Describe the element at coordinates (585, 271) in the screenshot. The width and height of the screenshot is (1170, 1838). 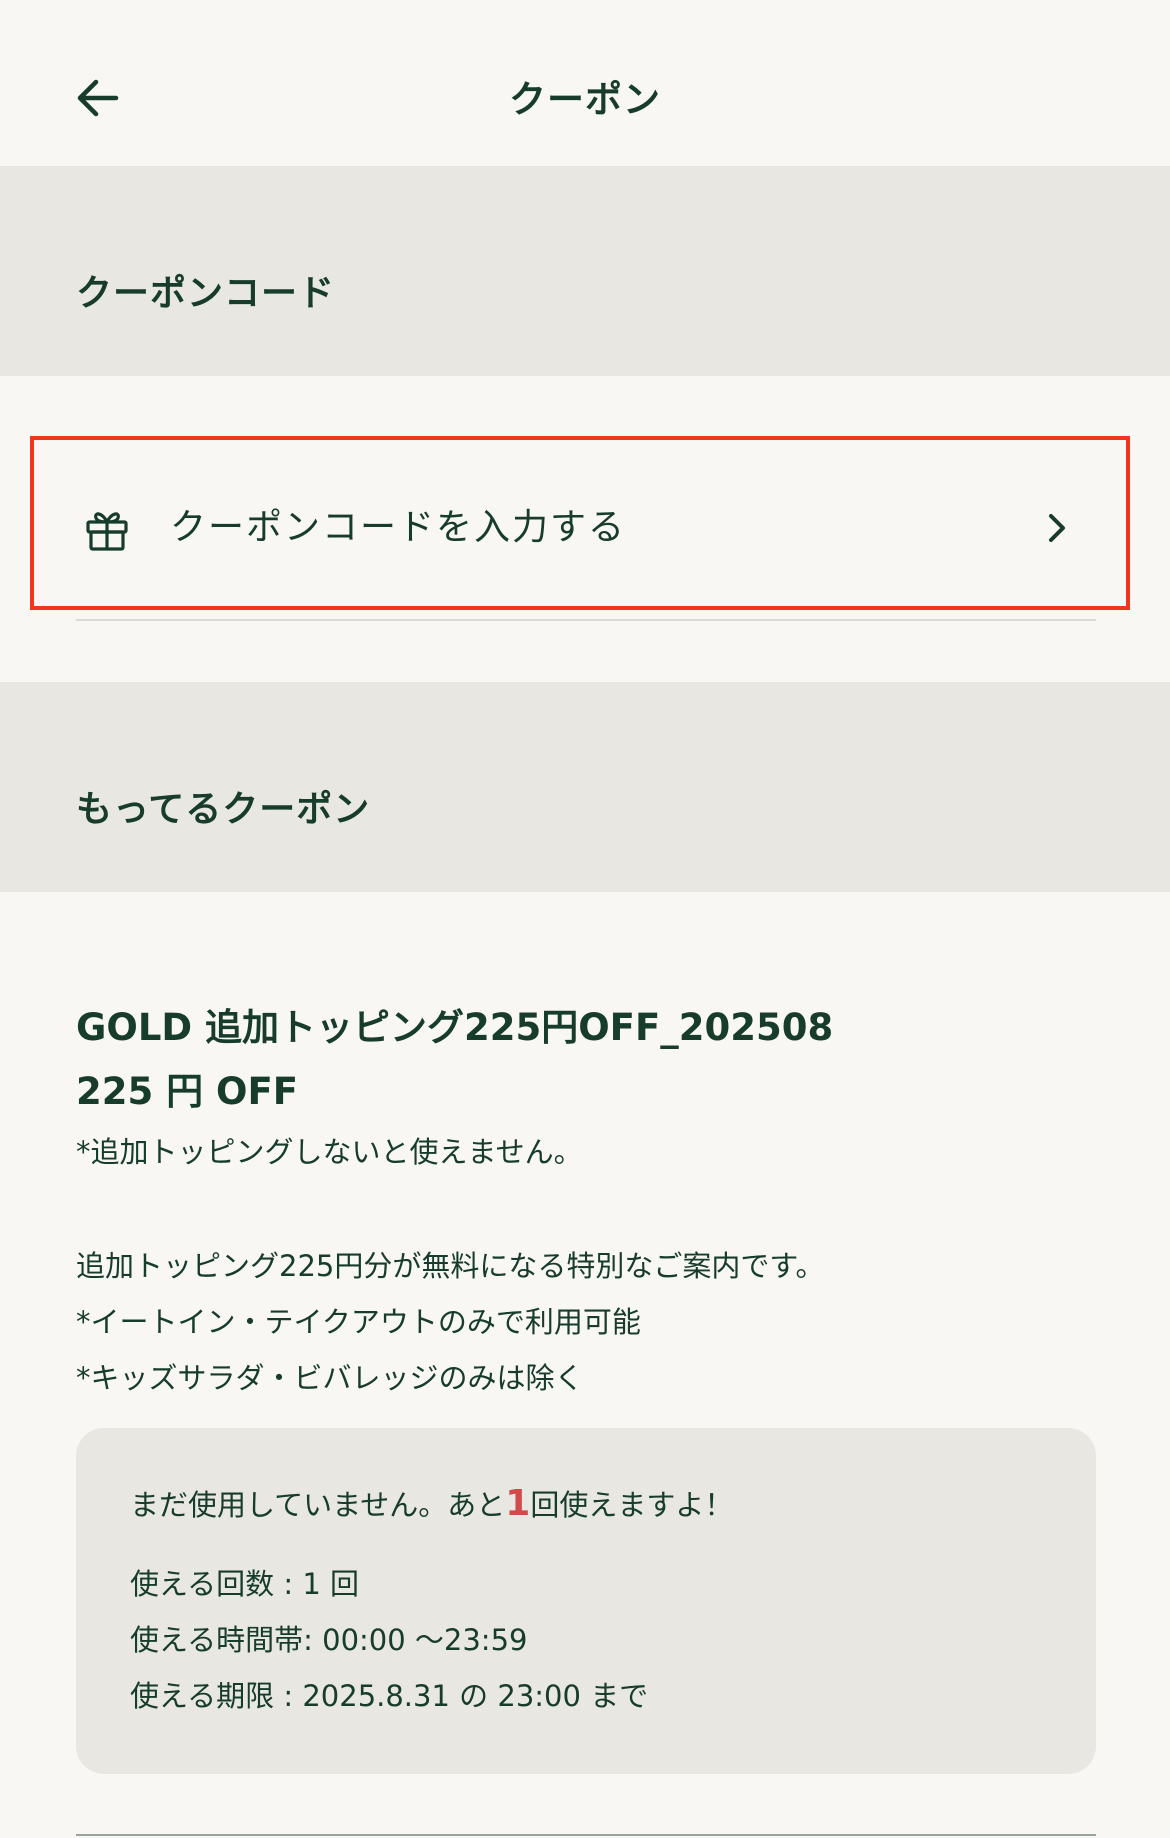
I see `coupon-code-section-header: クーポンコード` at that location.